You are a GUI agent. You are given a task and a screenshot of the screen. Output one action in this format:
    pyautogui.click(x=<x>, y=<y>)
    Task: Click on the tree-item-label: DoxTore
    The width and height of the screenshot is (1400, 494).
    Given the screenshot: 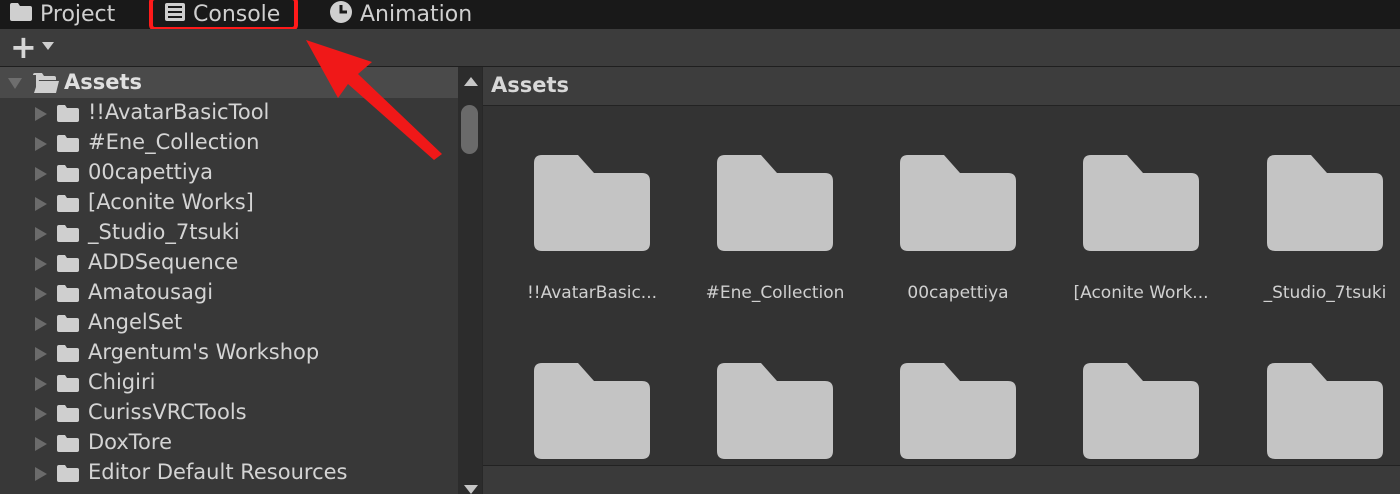 What is the action you would take?
    pyautogui.click(x=130, y=442)
    